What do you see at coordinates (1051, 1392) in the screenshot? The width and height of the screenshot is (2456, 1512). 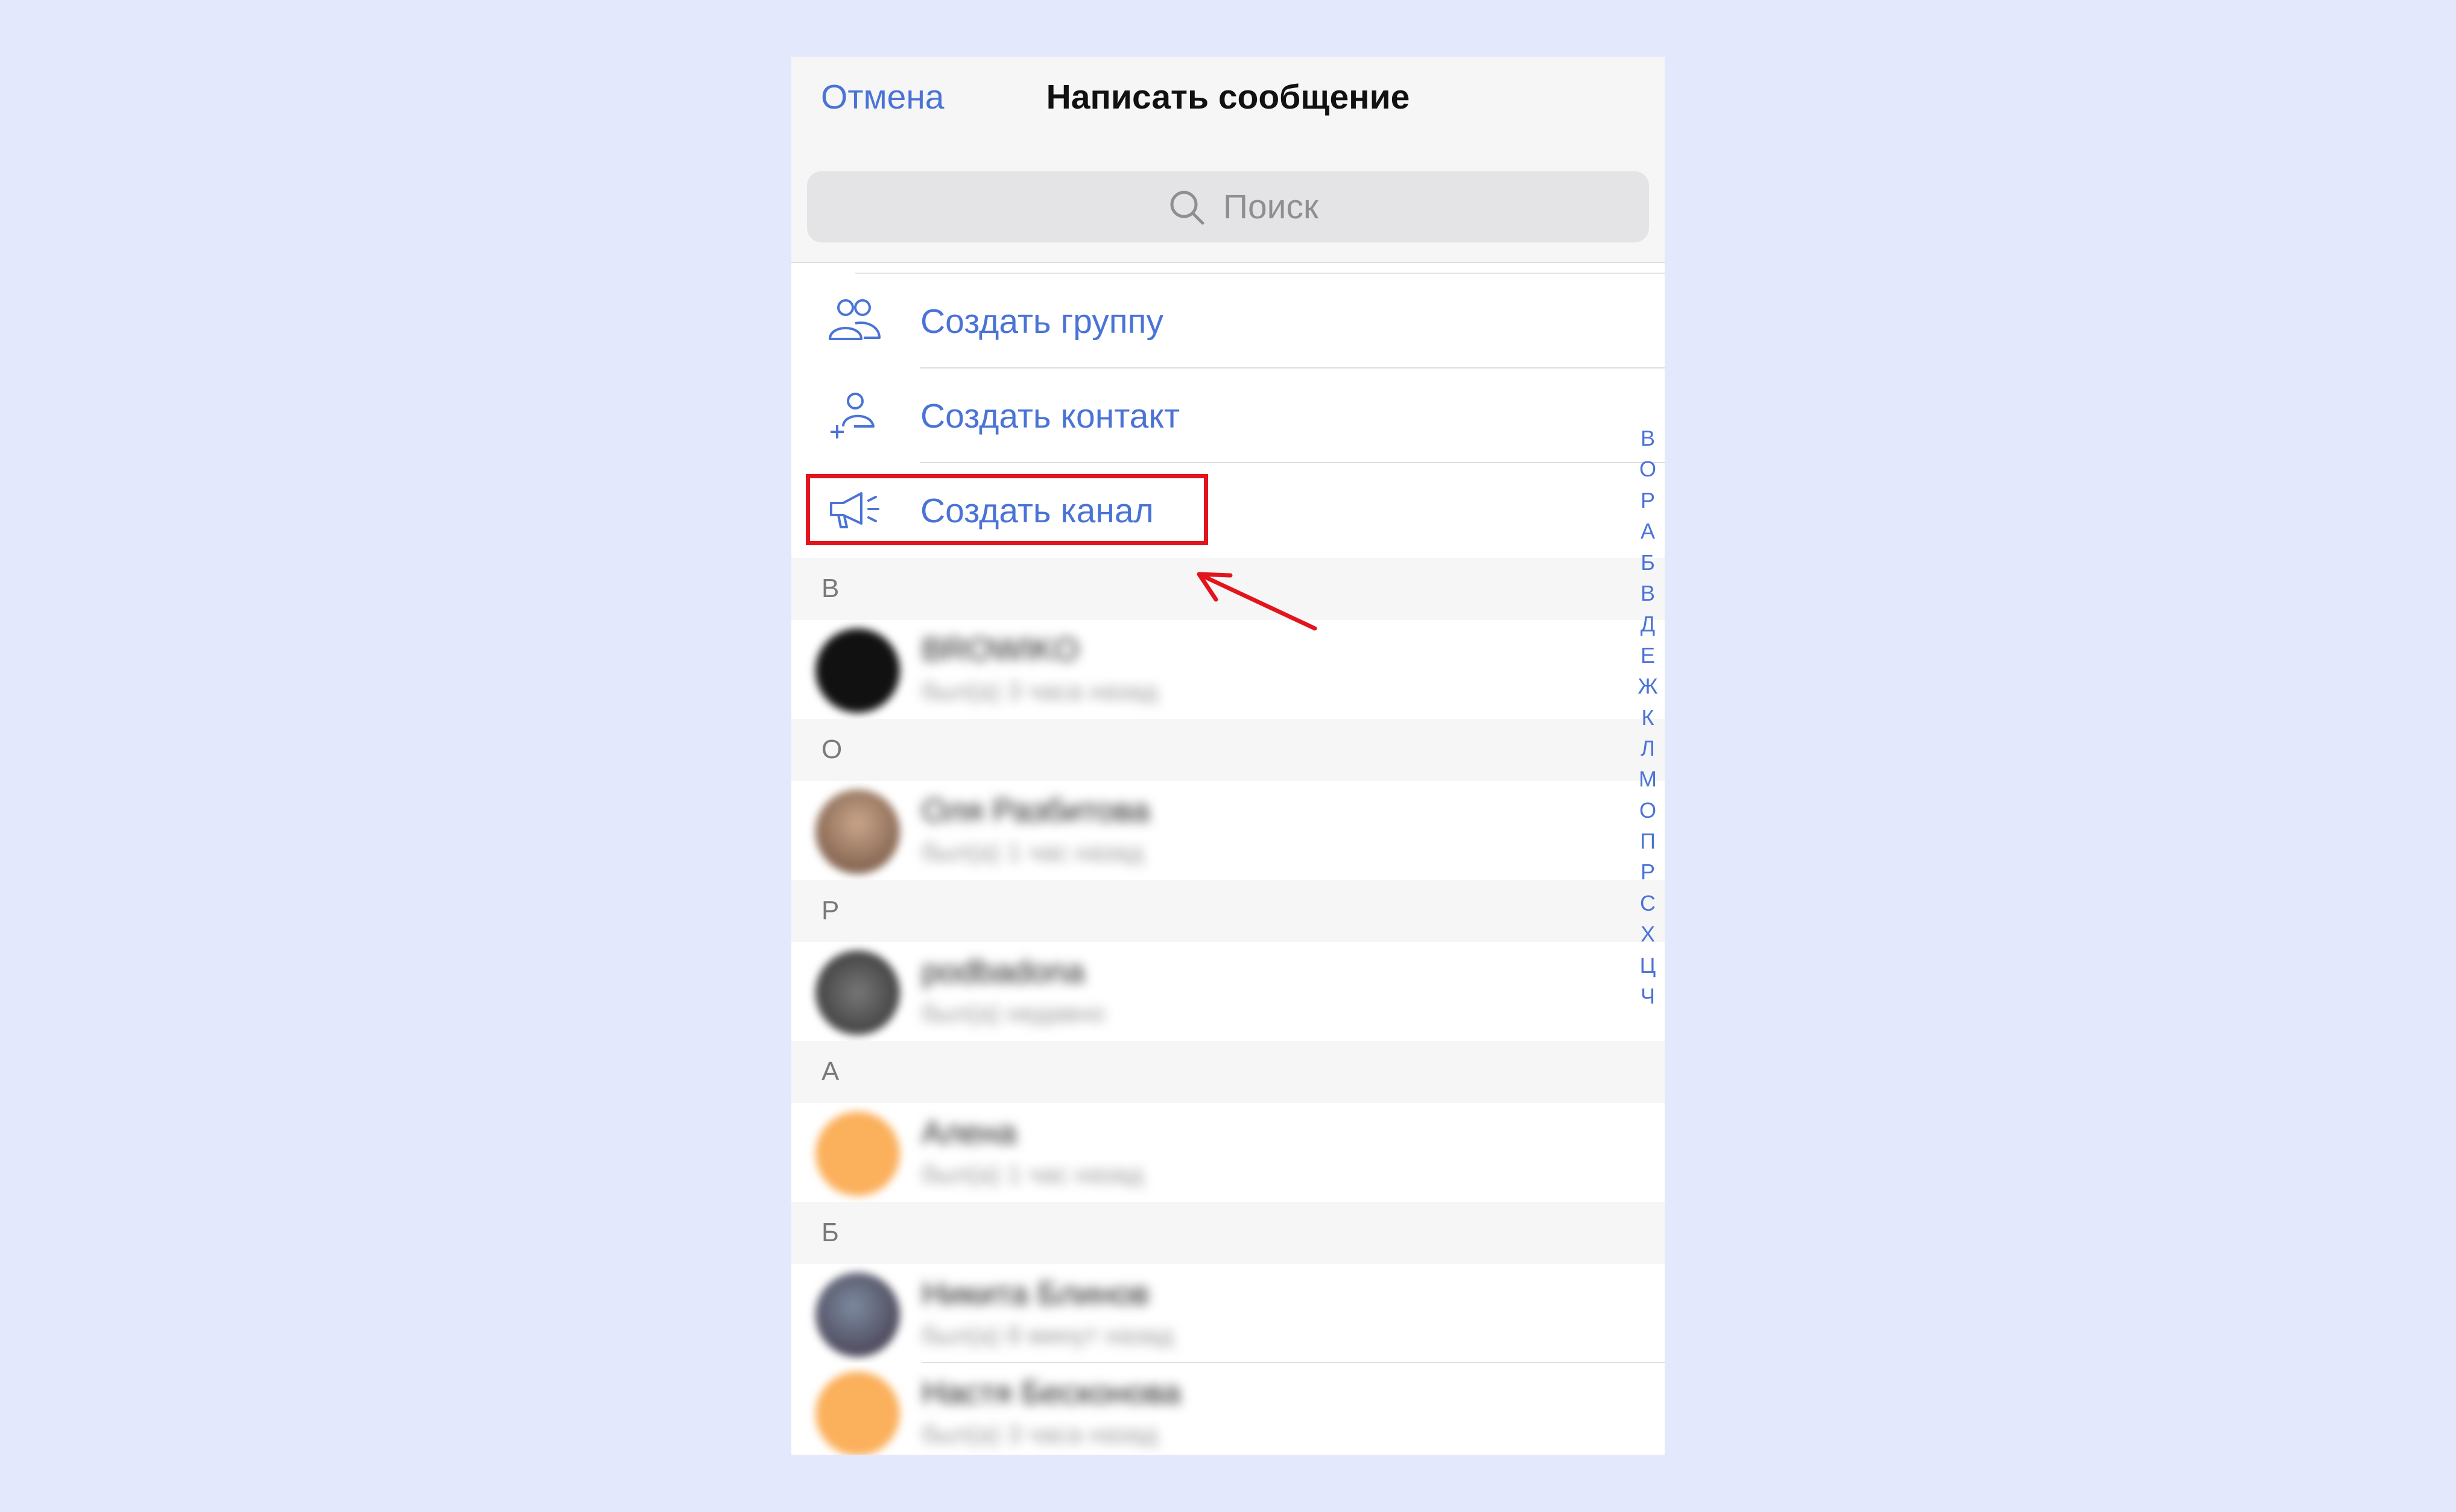 I see `contact-name: Настя Бесконова` at bounding box center [1051, 1392].